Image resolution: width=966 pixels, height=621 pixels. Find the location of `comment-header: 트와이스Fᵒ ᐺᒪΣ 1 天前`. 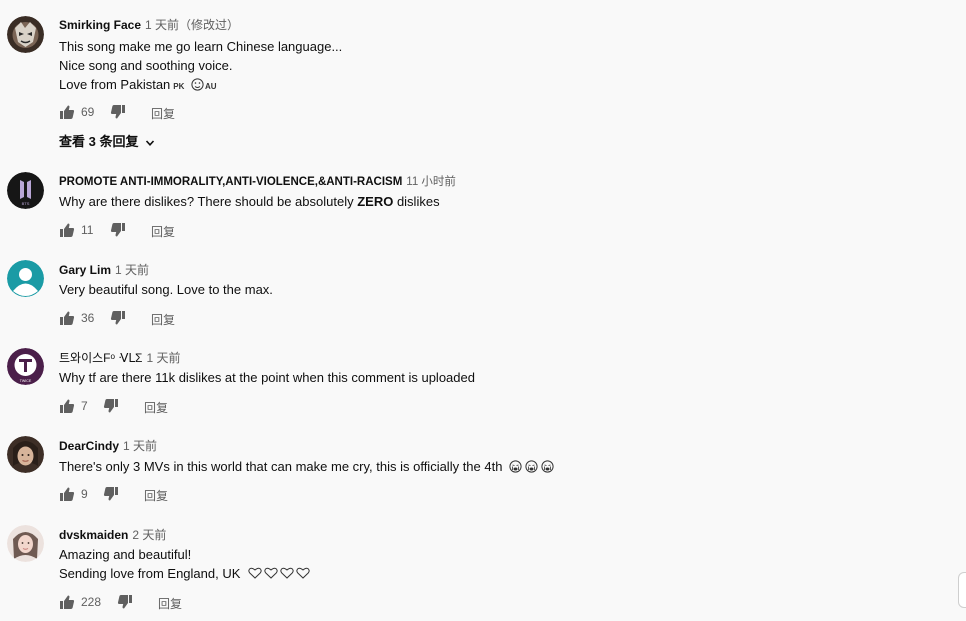

comment-header: 트와이스Fᵒ ᐺᒪΣ 1 天前 is located at coordinates (120, 358).